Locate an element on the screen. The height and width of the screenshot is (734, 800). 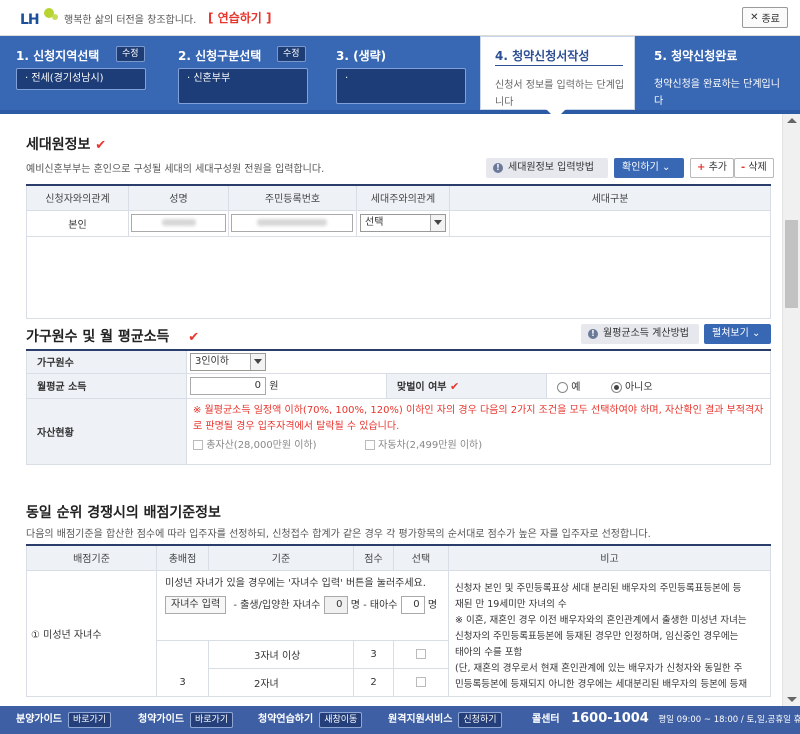
step-3-title: 3. (생략) is located at coordinates (361, 56).